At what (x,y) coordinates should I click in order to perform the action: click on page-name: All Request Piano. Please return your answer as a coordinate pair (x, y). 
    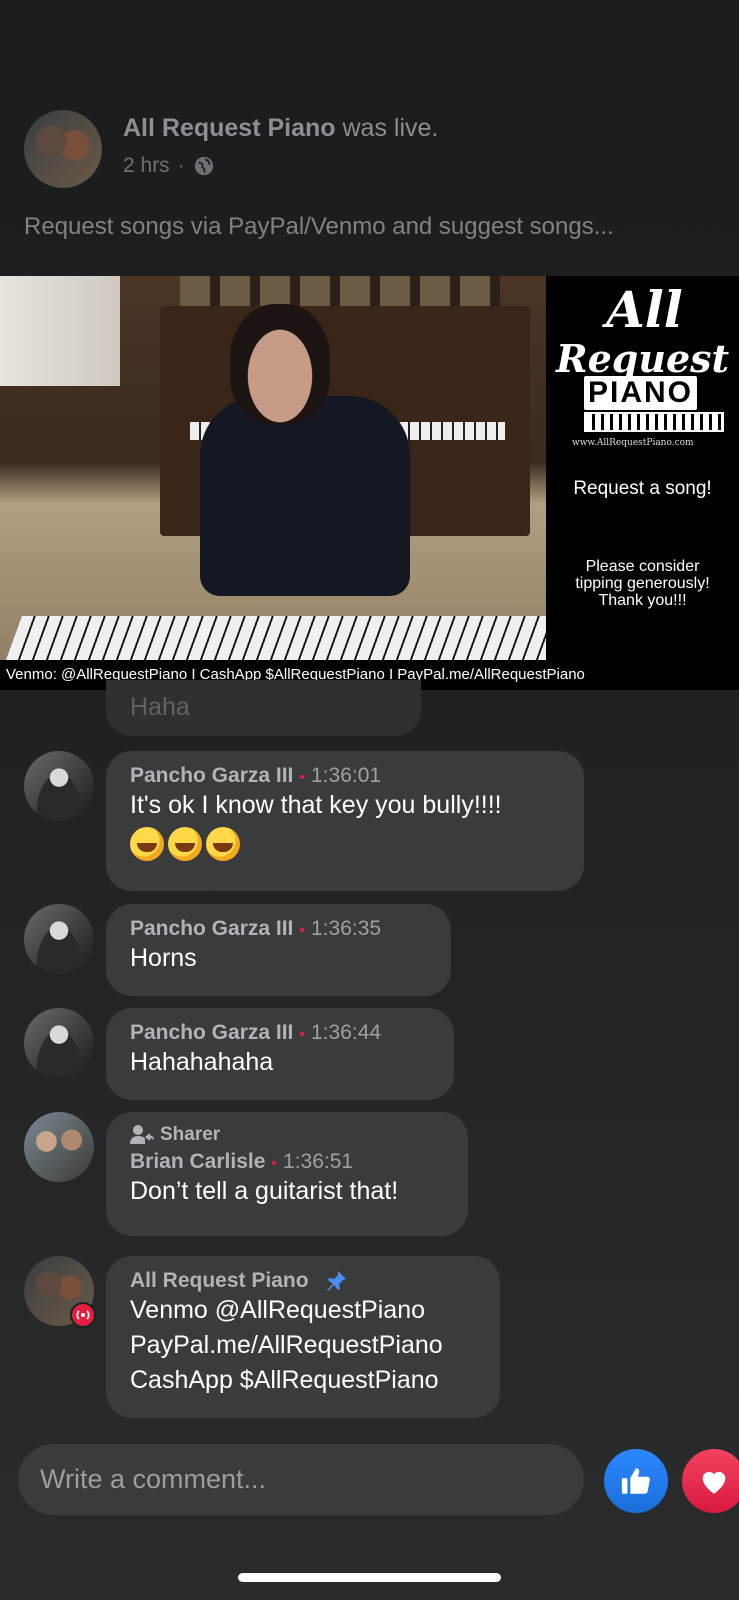
    Looking at the image, I should click on (229, 128).